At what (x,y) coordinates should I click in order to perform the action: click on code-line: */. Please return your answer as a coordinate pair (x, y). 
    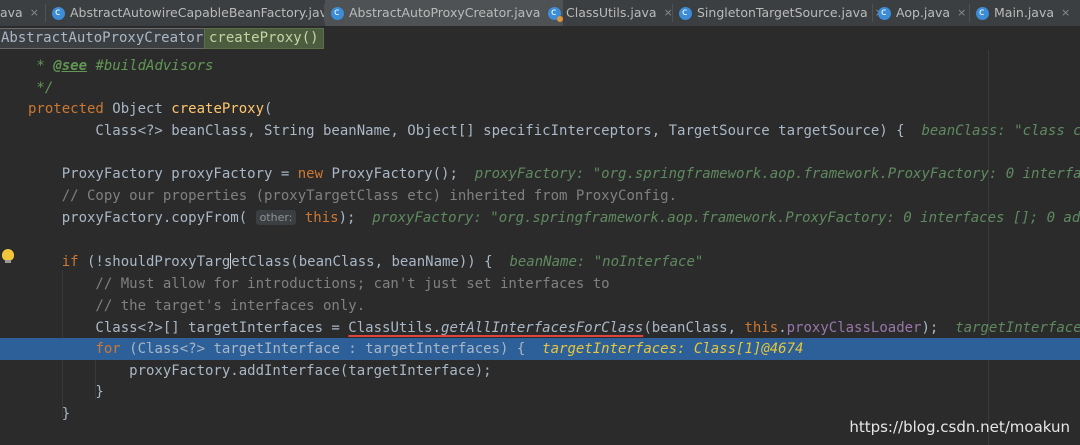
    Looking at the image, I should click on (41, 88).